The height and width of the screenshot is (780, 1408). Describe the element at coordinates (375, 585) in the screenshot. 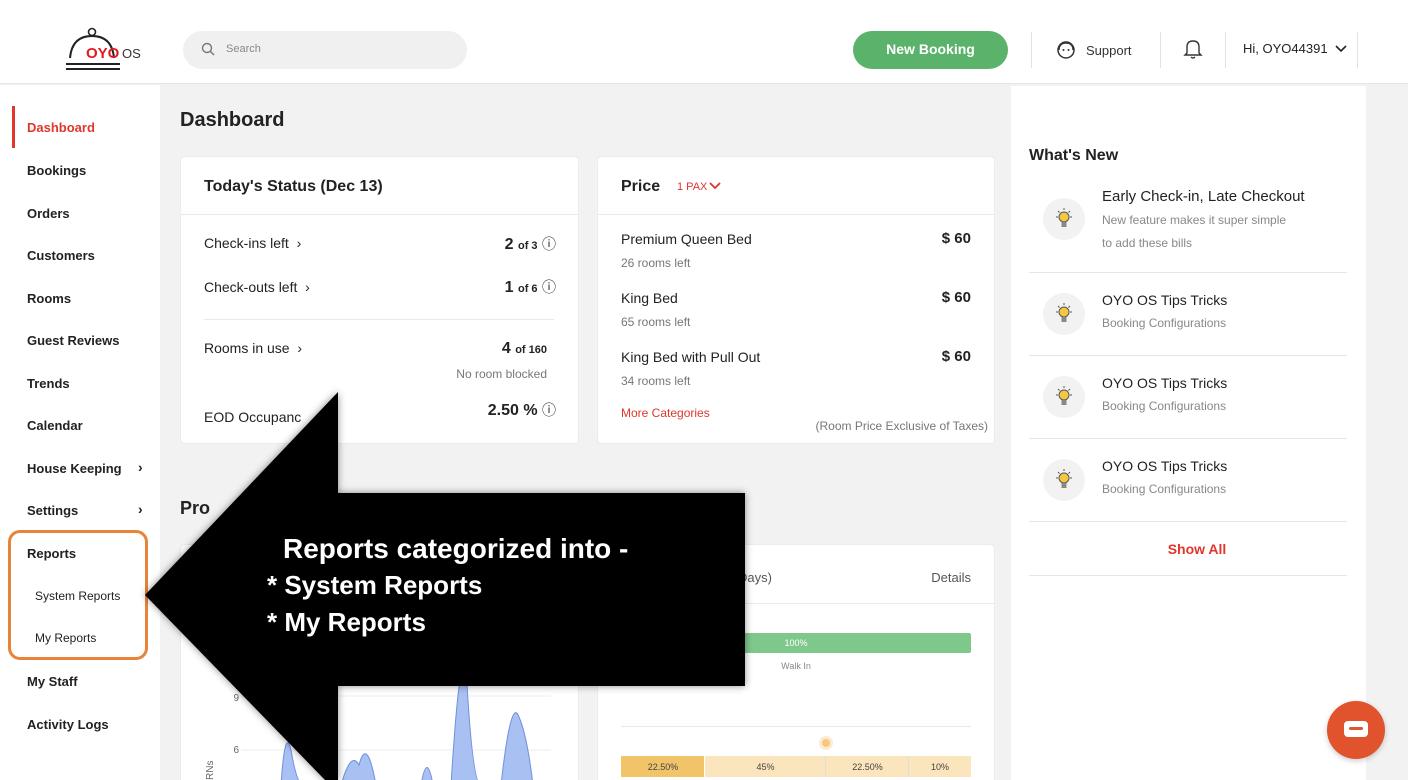

I see `annotation-line-2: * System Reports` at that location.